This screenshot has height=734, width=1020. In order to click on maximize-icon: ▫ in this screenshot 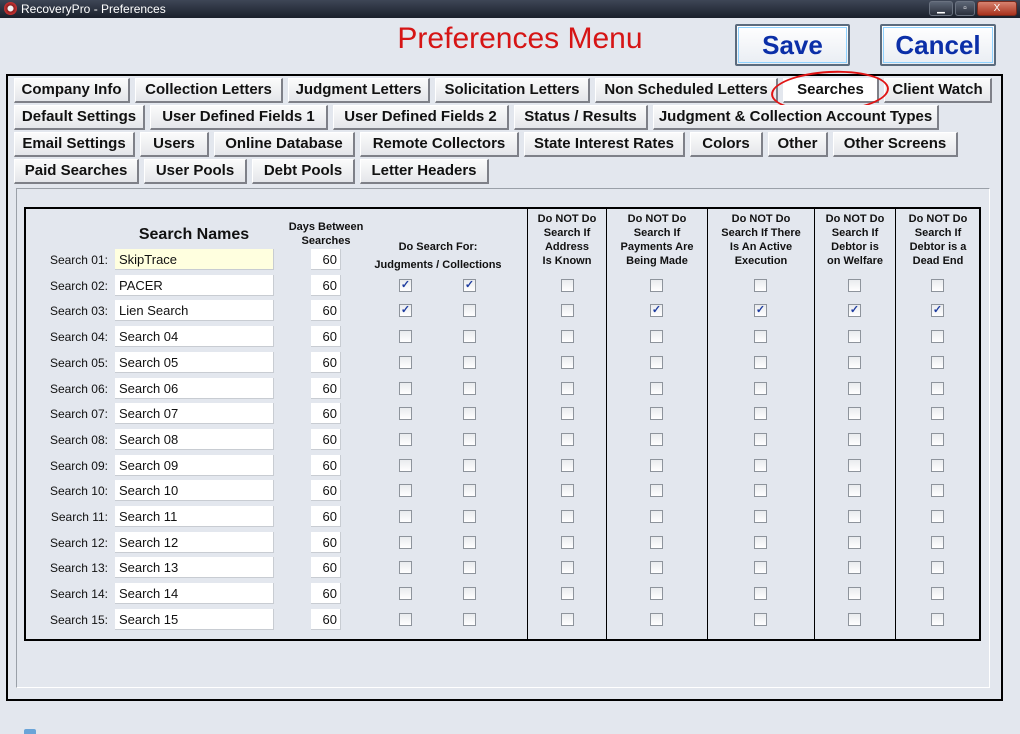, I will do `click(965, 8)`.